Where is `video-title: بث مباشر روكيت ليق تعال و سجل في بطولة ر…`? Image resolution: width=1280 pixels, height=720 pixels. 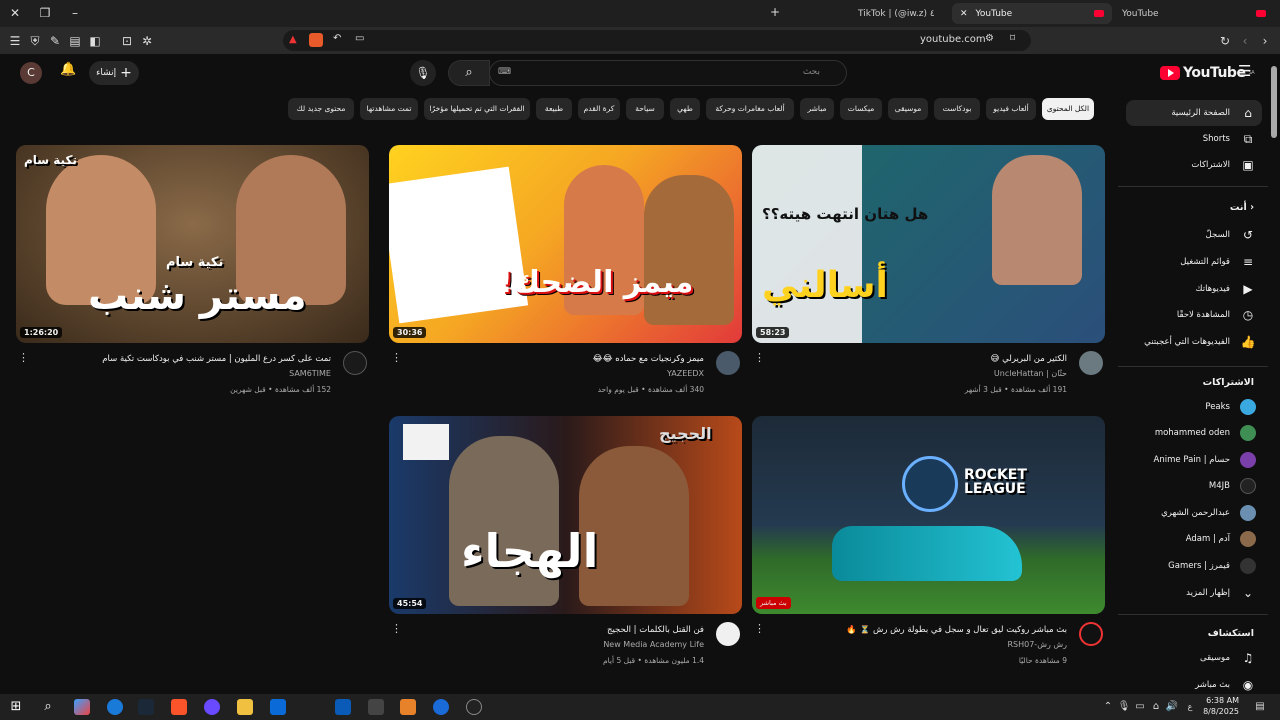
video-title: بث مباشر روكيت ليق تعال و سجل في بطولة ر… is located at coordinates (917, 630).